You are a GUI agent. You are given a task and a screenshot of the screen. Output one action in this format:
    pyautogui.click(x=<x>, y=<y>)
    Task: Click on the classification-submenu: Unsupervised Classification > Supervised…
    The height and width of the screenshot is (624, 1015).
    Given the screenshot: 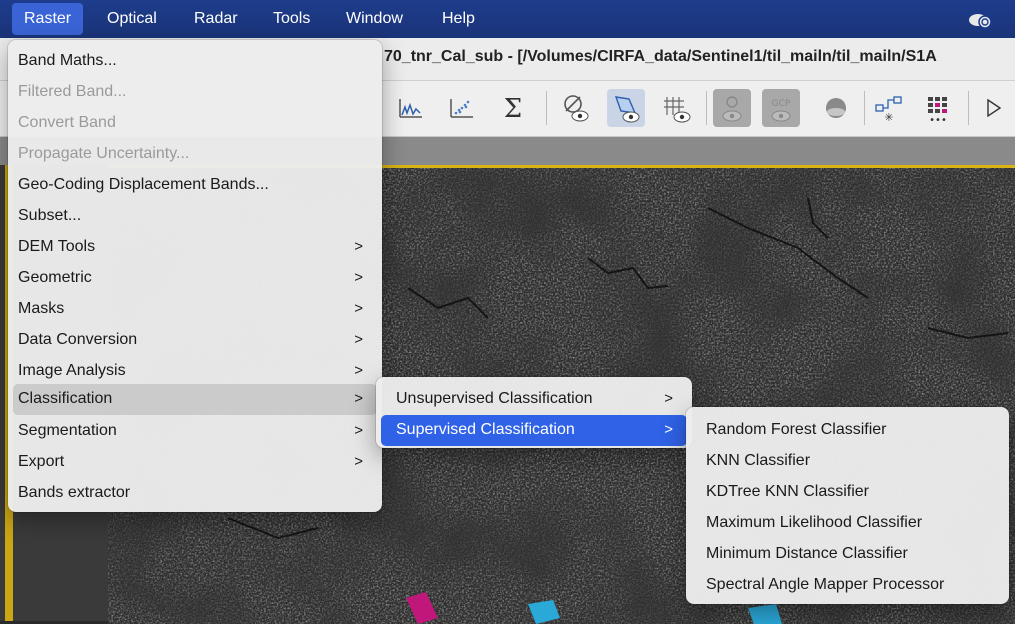 What is the action you would take?
    pyautogui.click(x=534, y=412)
    